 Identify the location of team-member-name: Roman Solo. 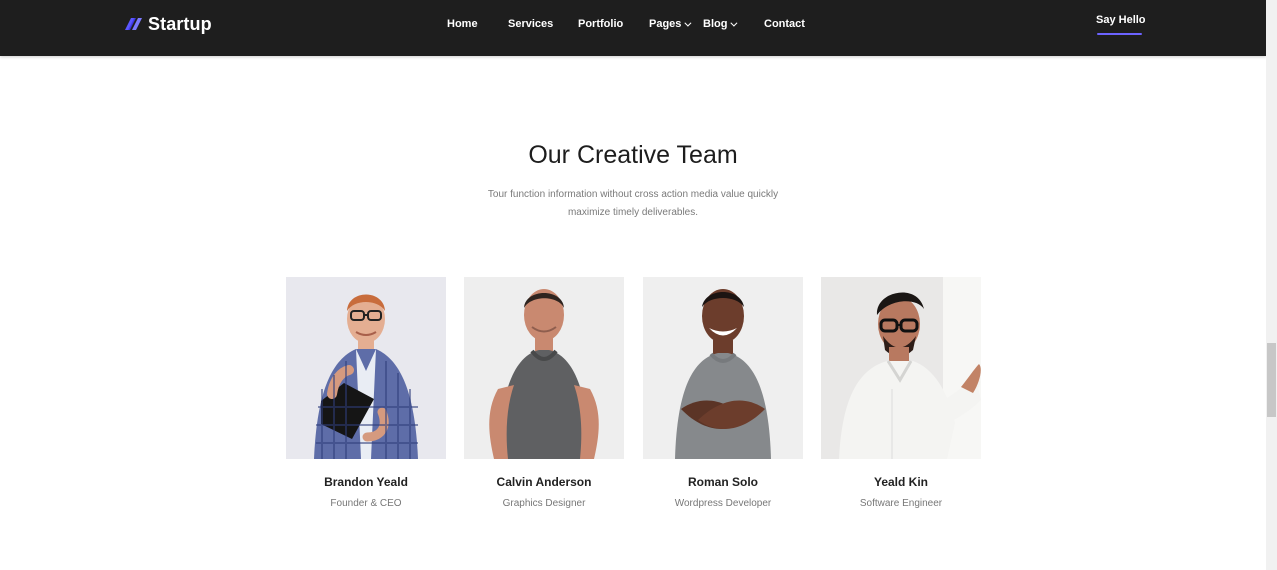
(722, 482).